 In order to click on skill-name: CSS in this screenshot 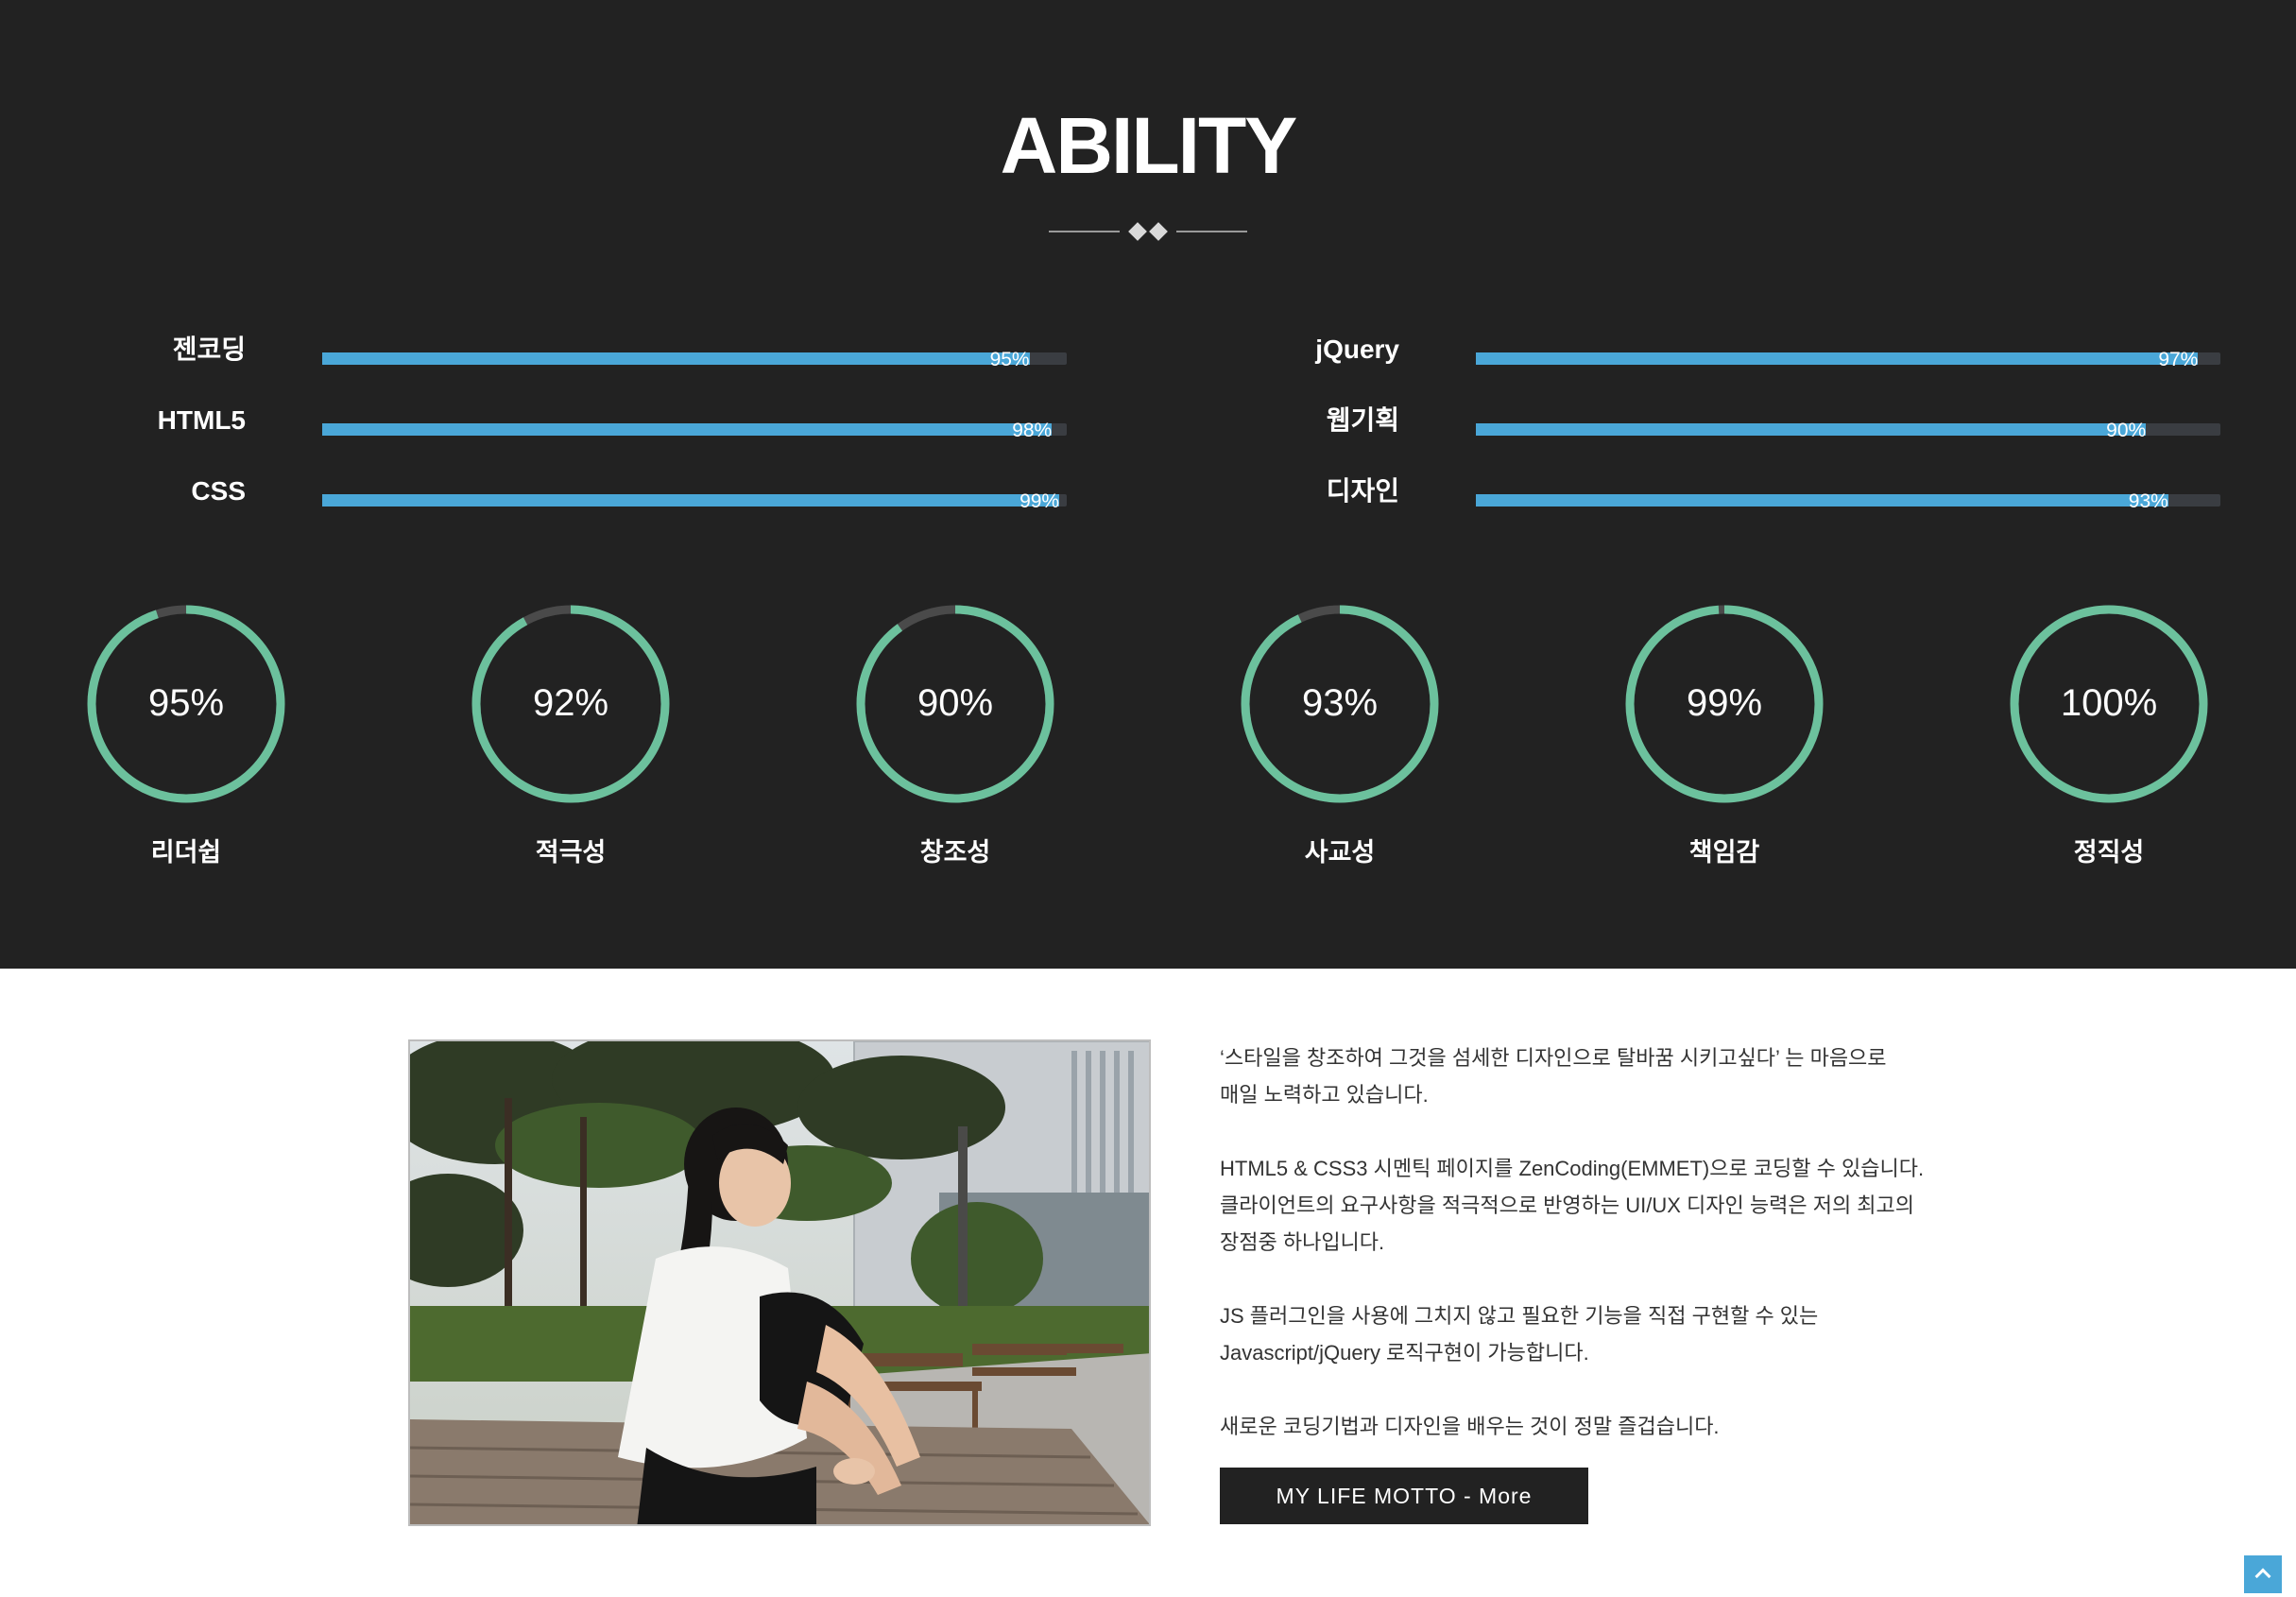, I will do `click(218, 491)`.